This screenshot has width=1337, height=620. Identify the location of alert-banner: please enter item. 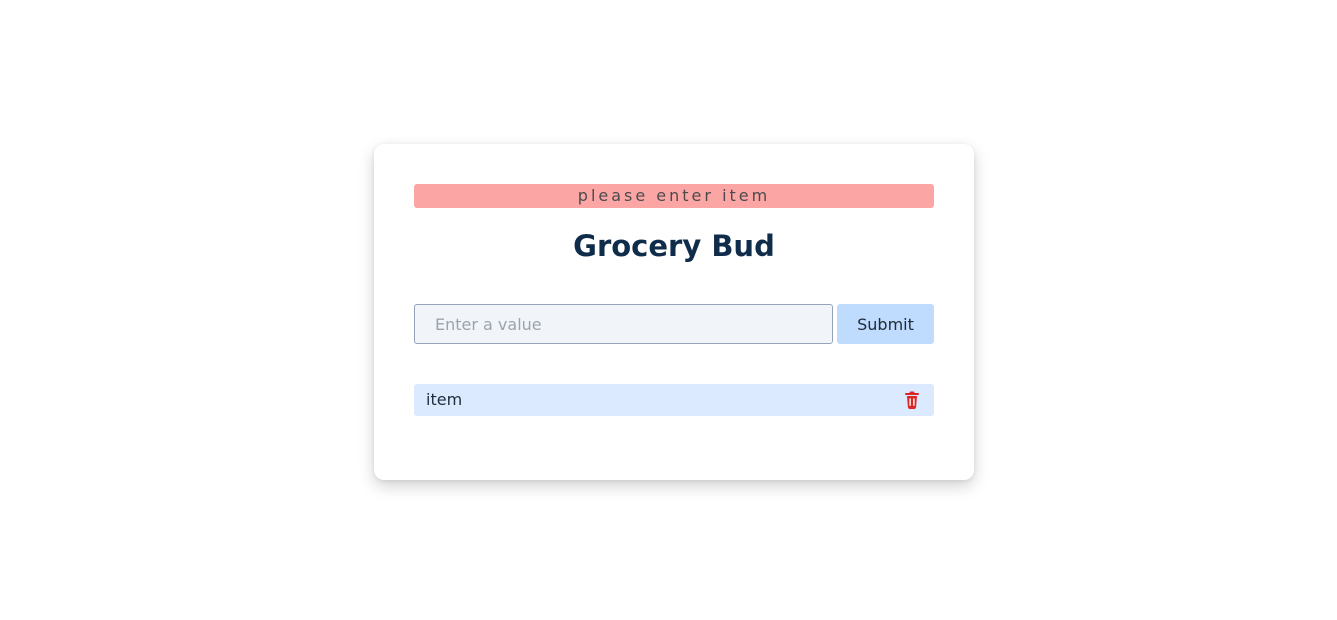
(674, 196).